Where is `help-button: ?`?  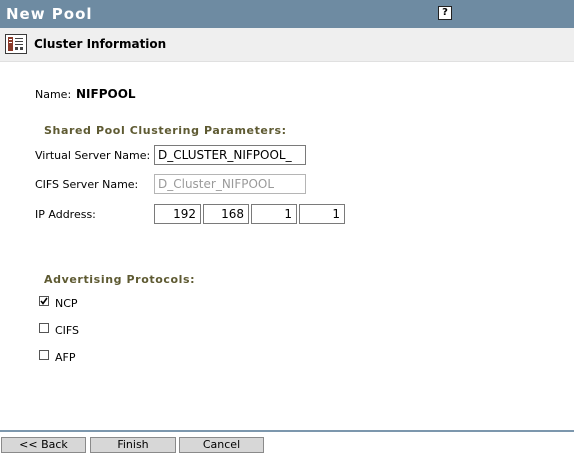 help-button: ? is located at coordinates (445, 13).